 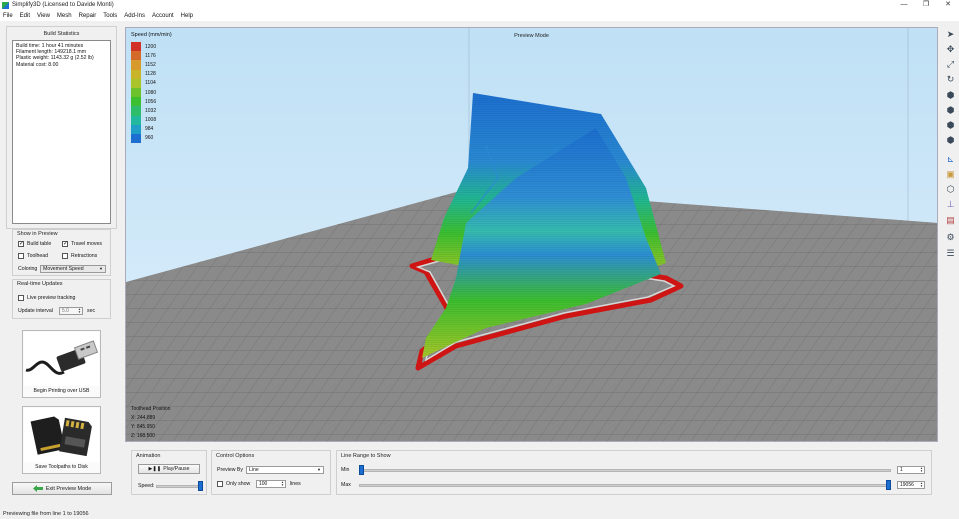 I want to click on begin-printing-usb-button: Begin Printing over USB, so click(x=61, y=364).